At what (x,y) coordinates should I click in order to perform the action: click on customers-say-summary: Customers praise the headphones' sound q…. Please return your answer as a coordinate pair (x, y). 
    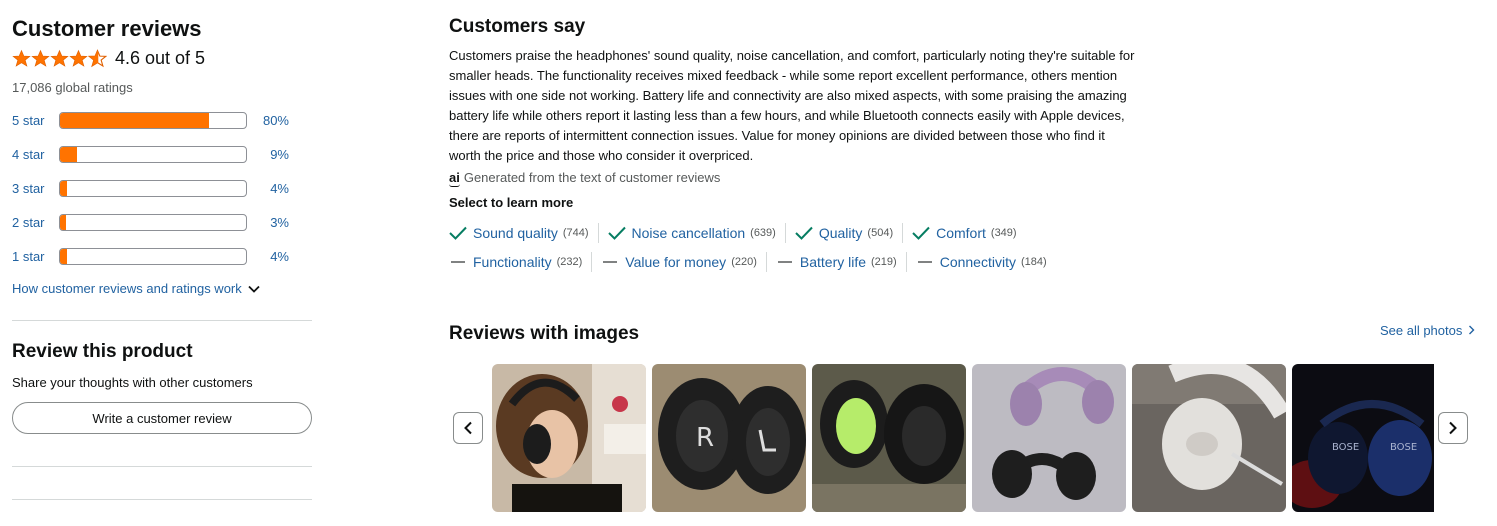
    Looking at the image, I should click on (792, 105).